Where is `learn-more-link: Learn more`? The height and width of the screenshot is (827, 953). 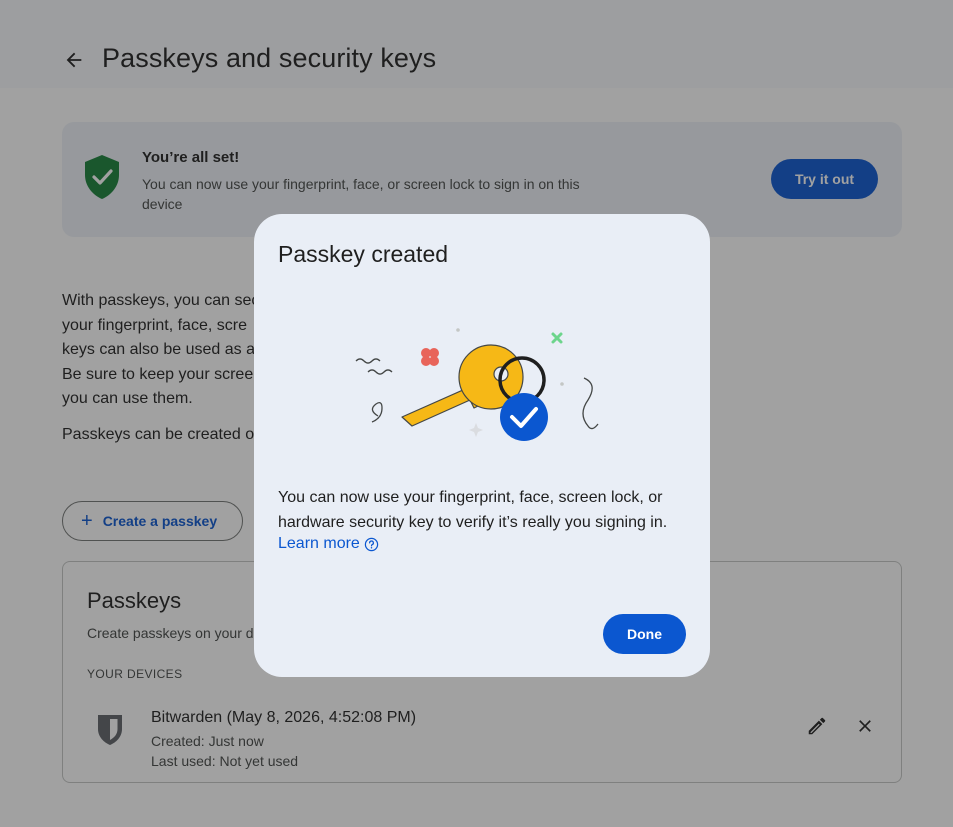 learn-more-link: Learn more is located at coordinates (328, 544).